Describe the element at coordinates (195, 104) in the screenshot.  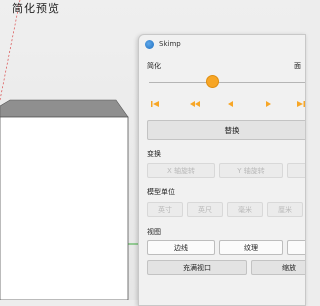
I see `rewind-icon` at that location.